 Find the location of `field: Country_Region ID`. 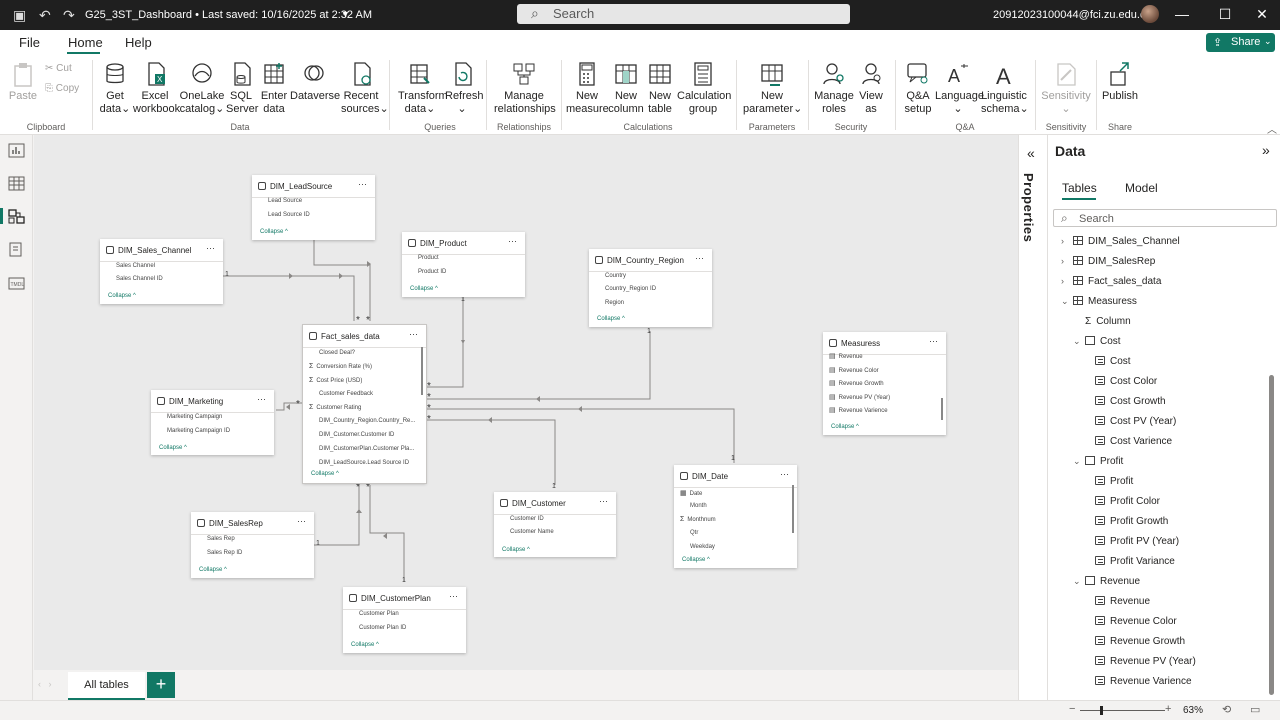

field: Country_Region ID is located at coordinates (630, 289).